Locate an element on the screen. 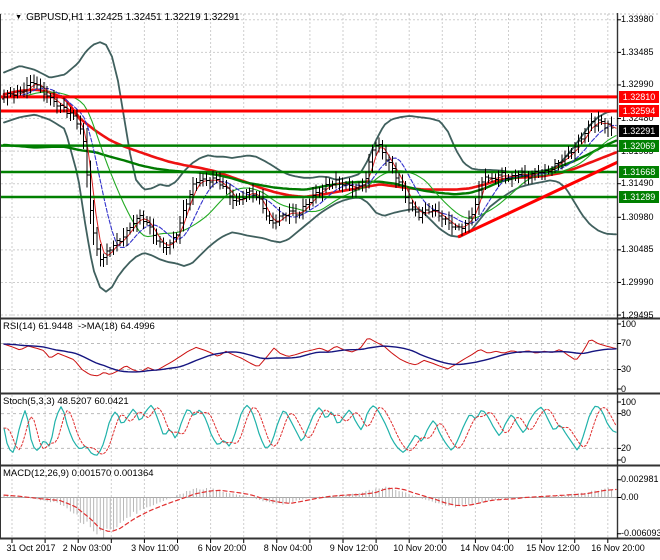  macd-indicator-label: MACD(12,26,9) 0.001570 0.001364 is located at coordinates (78, 473).